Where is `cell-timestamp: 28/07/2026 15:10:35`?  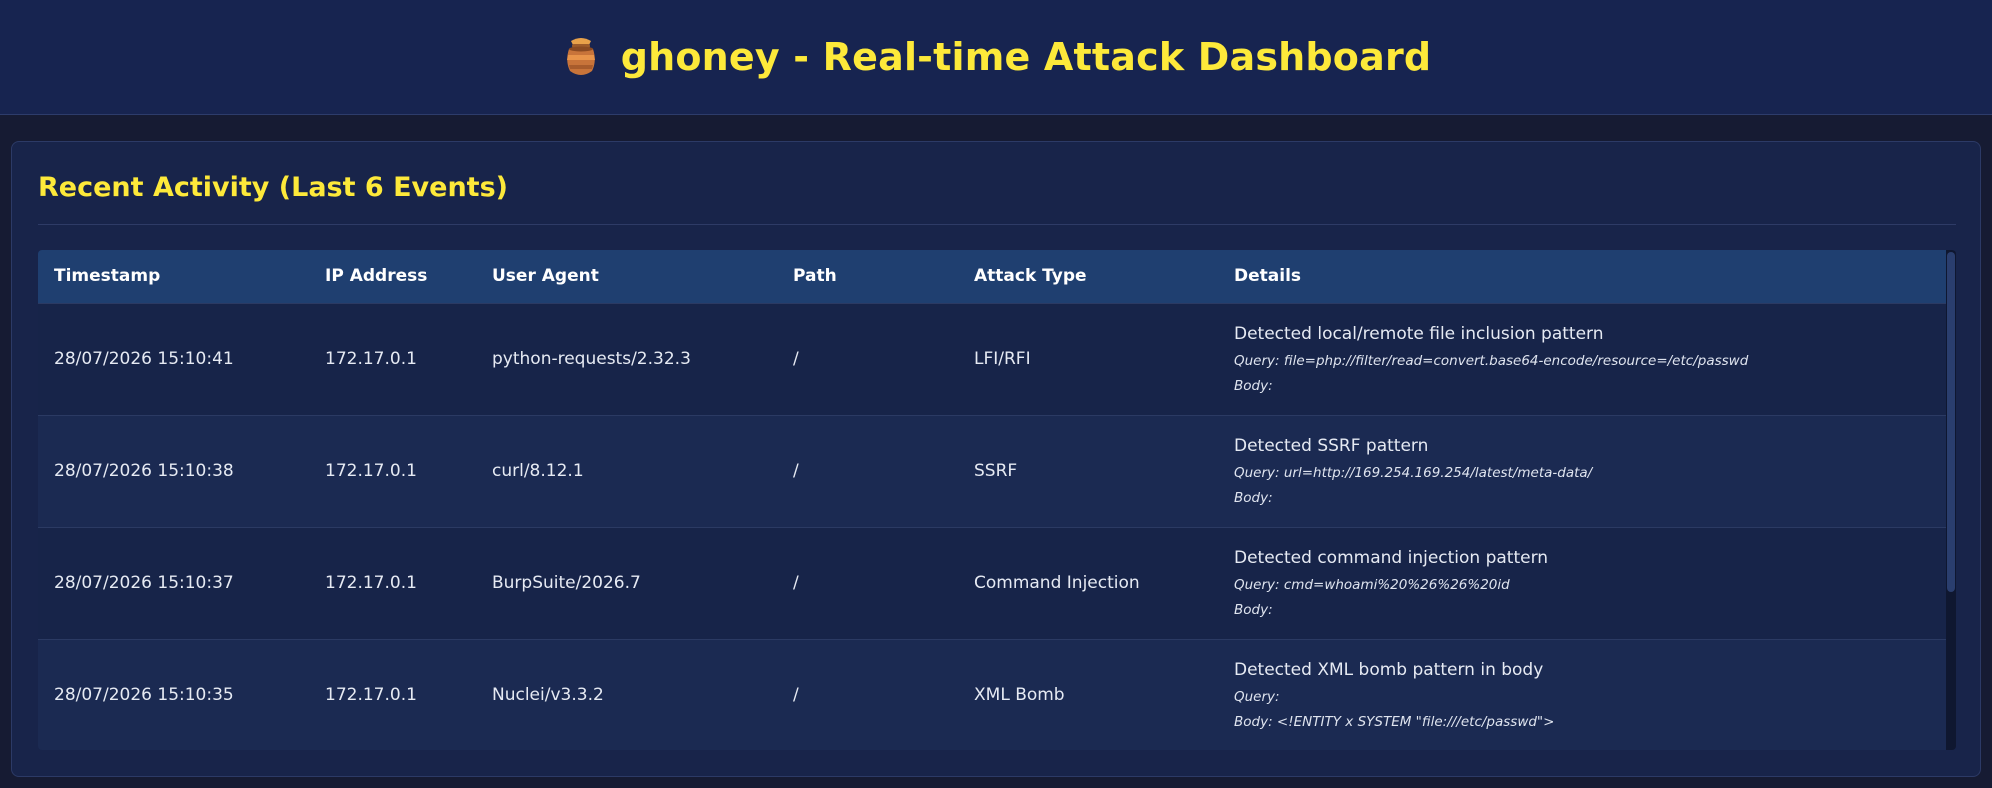
cell-timestamp: 28/07/2026 15:10:35 is located at coordinates (144, 695).